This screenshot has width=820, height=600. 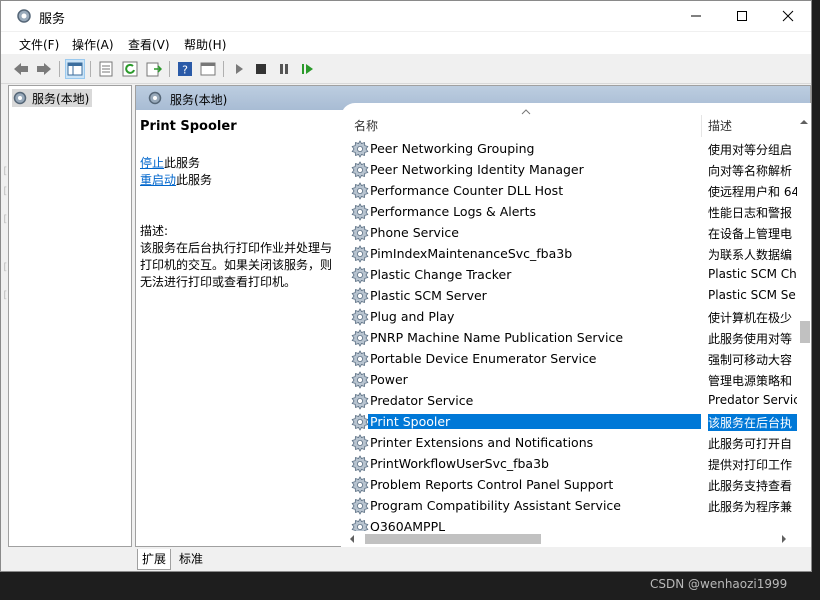 I want to click on column-header-desc: 描述, so click(x=720, y=125).